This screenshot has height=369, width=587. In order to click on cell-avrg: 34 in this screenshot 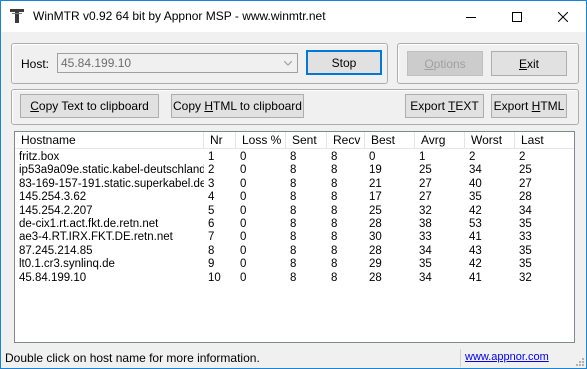, I will do `click(425, 277)`.